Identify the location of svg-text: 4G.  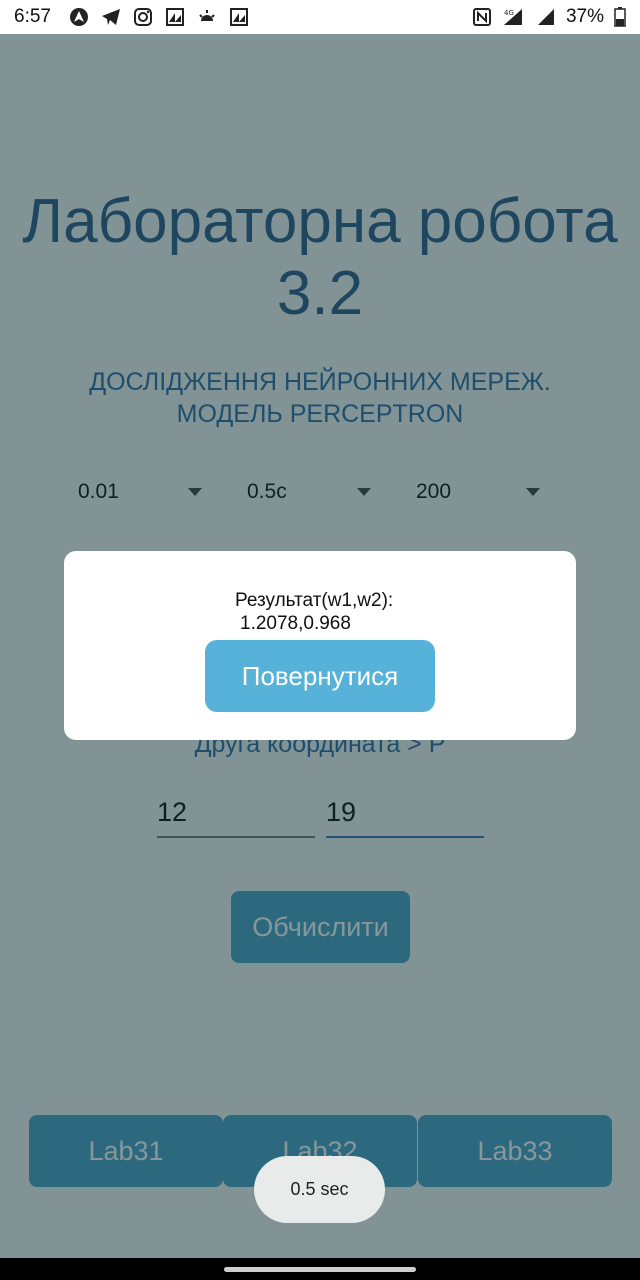
(509, 13).